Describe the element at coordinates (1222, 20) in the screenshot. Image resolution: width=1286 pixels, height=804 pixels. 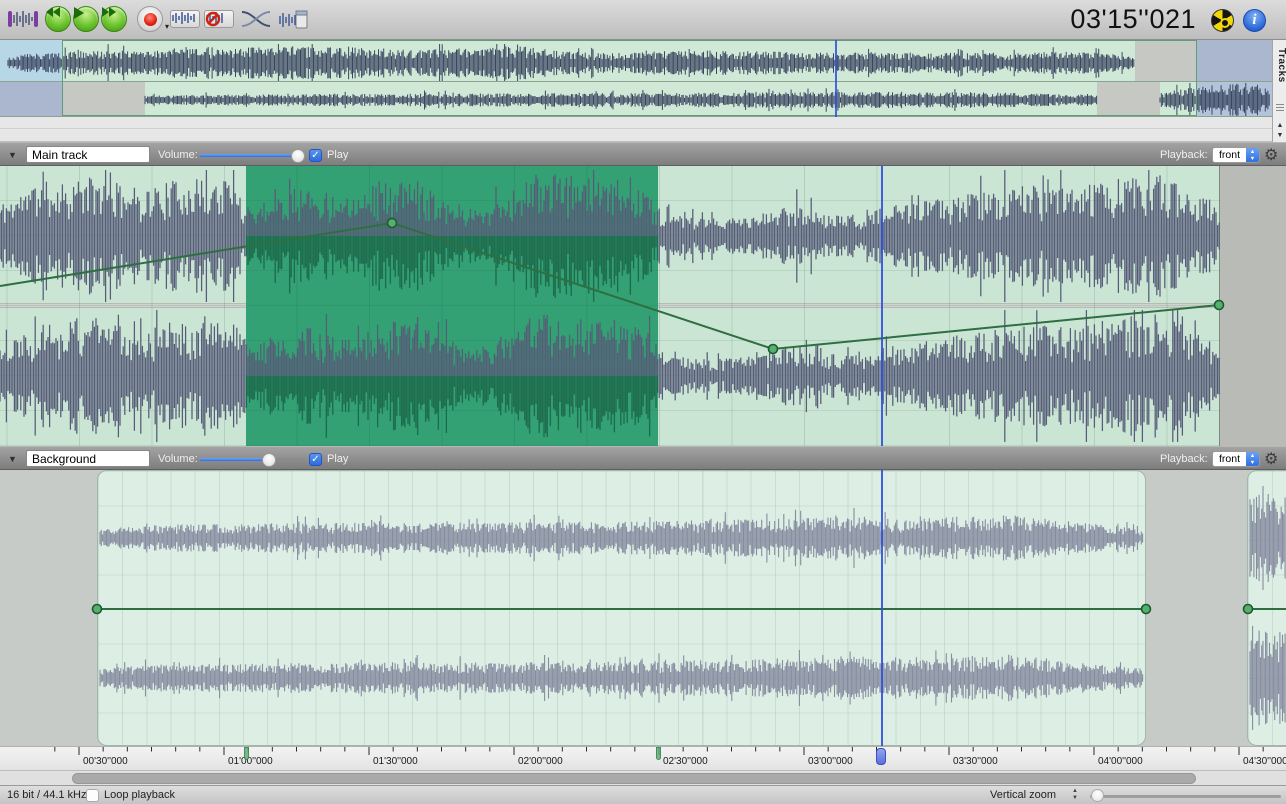
I see `burn-icon` at that location.